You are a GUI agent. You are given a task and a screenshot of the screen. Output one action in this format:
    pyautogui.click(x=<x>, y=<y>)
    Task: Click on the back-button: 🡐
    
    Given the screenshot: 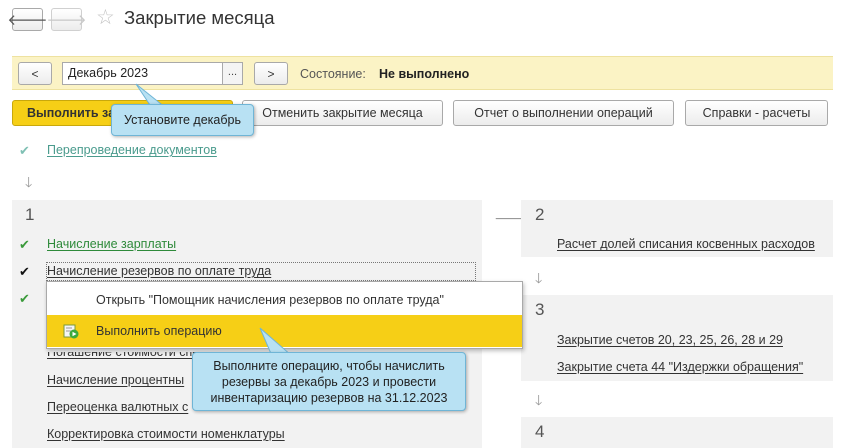 What is the action you would take?
    pyautogui.click(x=27, y=19)
    